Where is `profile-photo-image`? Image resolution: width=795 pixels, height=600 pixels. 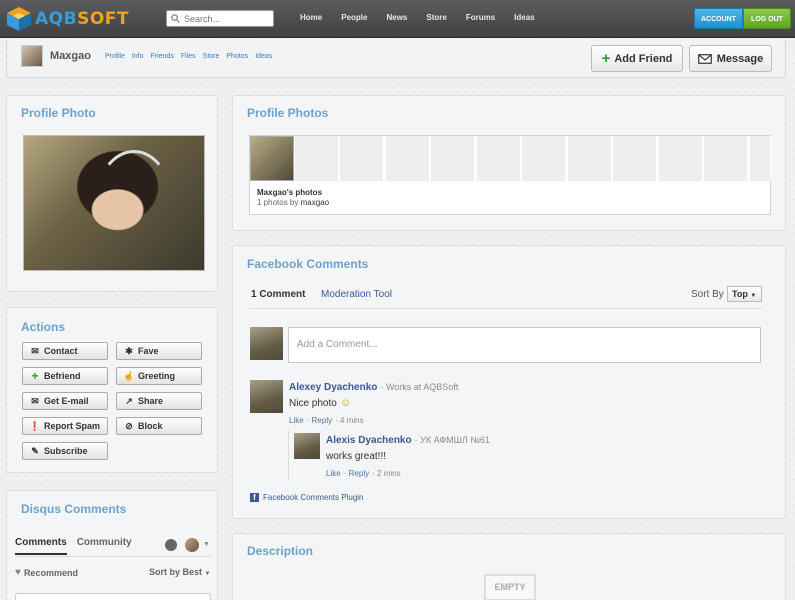
profile-photo-image is located at coordinates (114, 203).